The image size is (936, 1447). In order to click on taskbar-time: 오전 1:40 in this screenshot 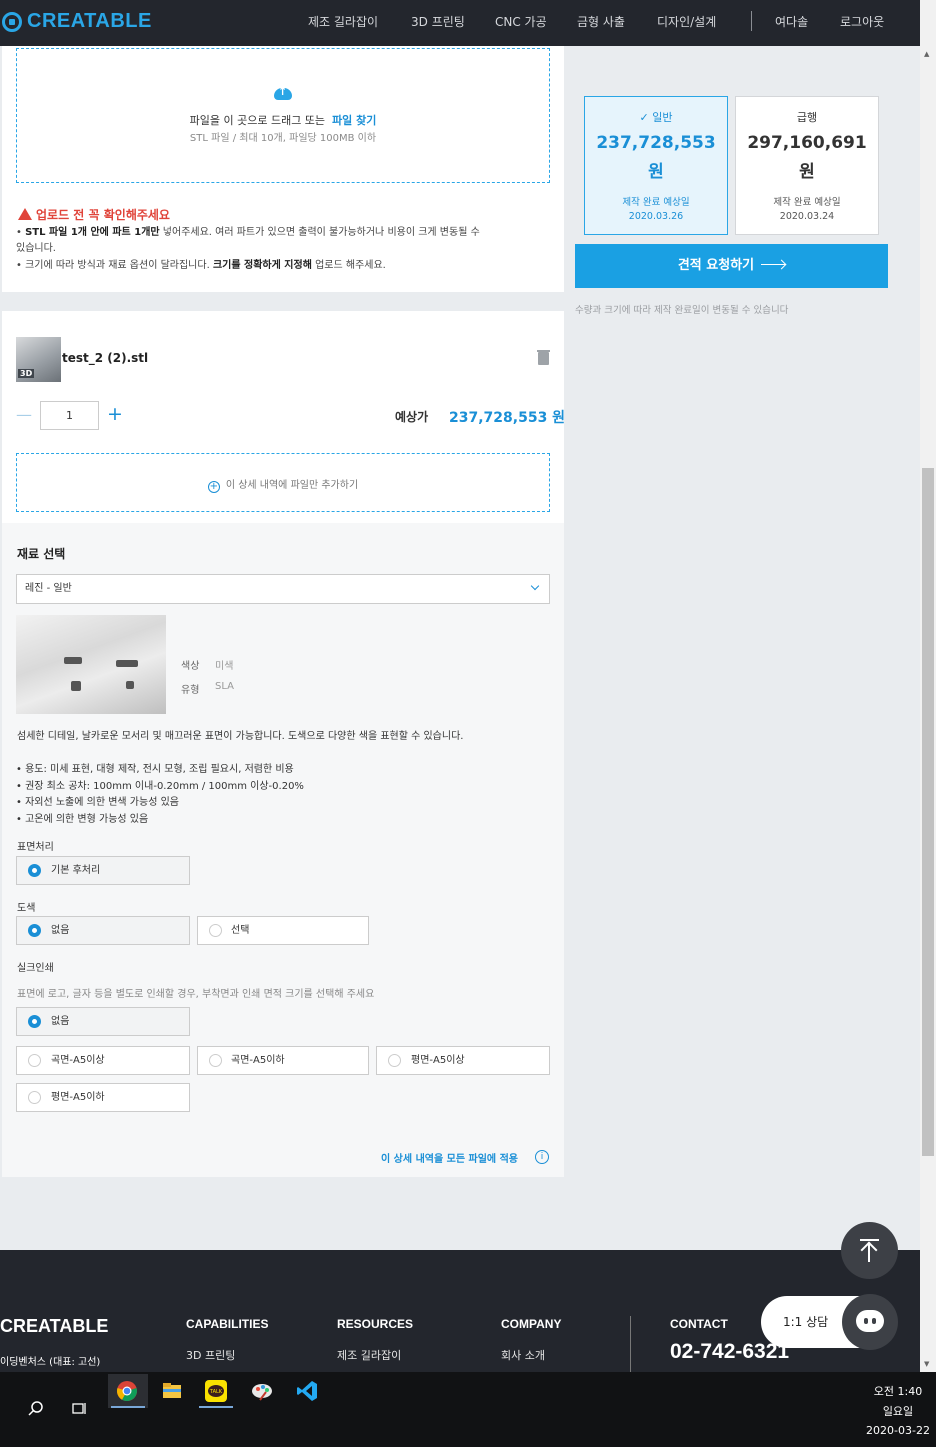, I will do `click(898, 1391)`.